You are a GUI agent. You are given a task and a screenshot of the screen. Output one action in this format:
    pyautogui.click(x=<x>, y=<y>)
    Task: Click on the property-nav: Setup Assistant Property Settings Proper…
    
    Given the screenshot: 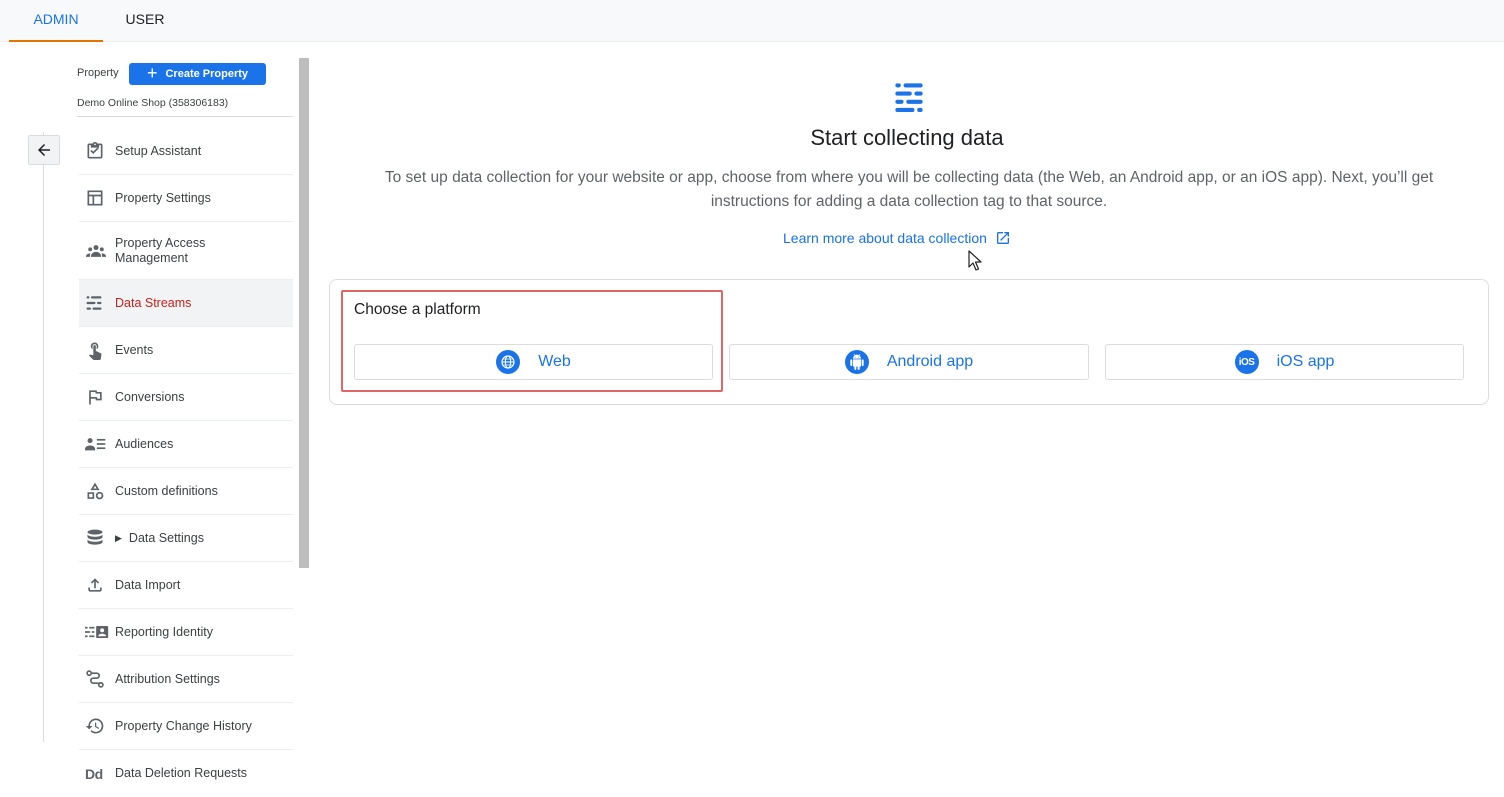 What is the action you would take?
    pyautogui.click(x=186, y=462)
    